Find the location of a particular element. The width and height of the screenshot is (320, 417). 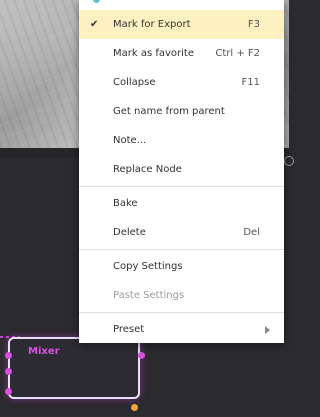

menu-item-copy-settings: Copy Settings is located at coordinates (181, 266).